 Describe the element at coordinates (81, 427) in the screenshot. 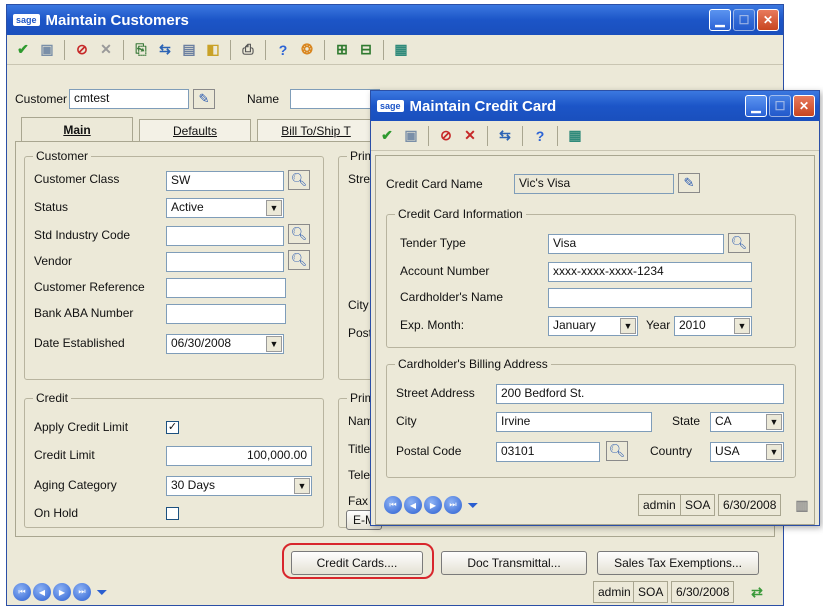

I see `apply-credit-limit-label: Apply Credit Limit` at that location.